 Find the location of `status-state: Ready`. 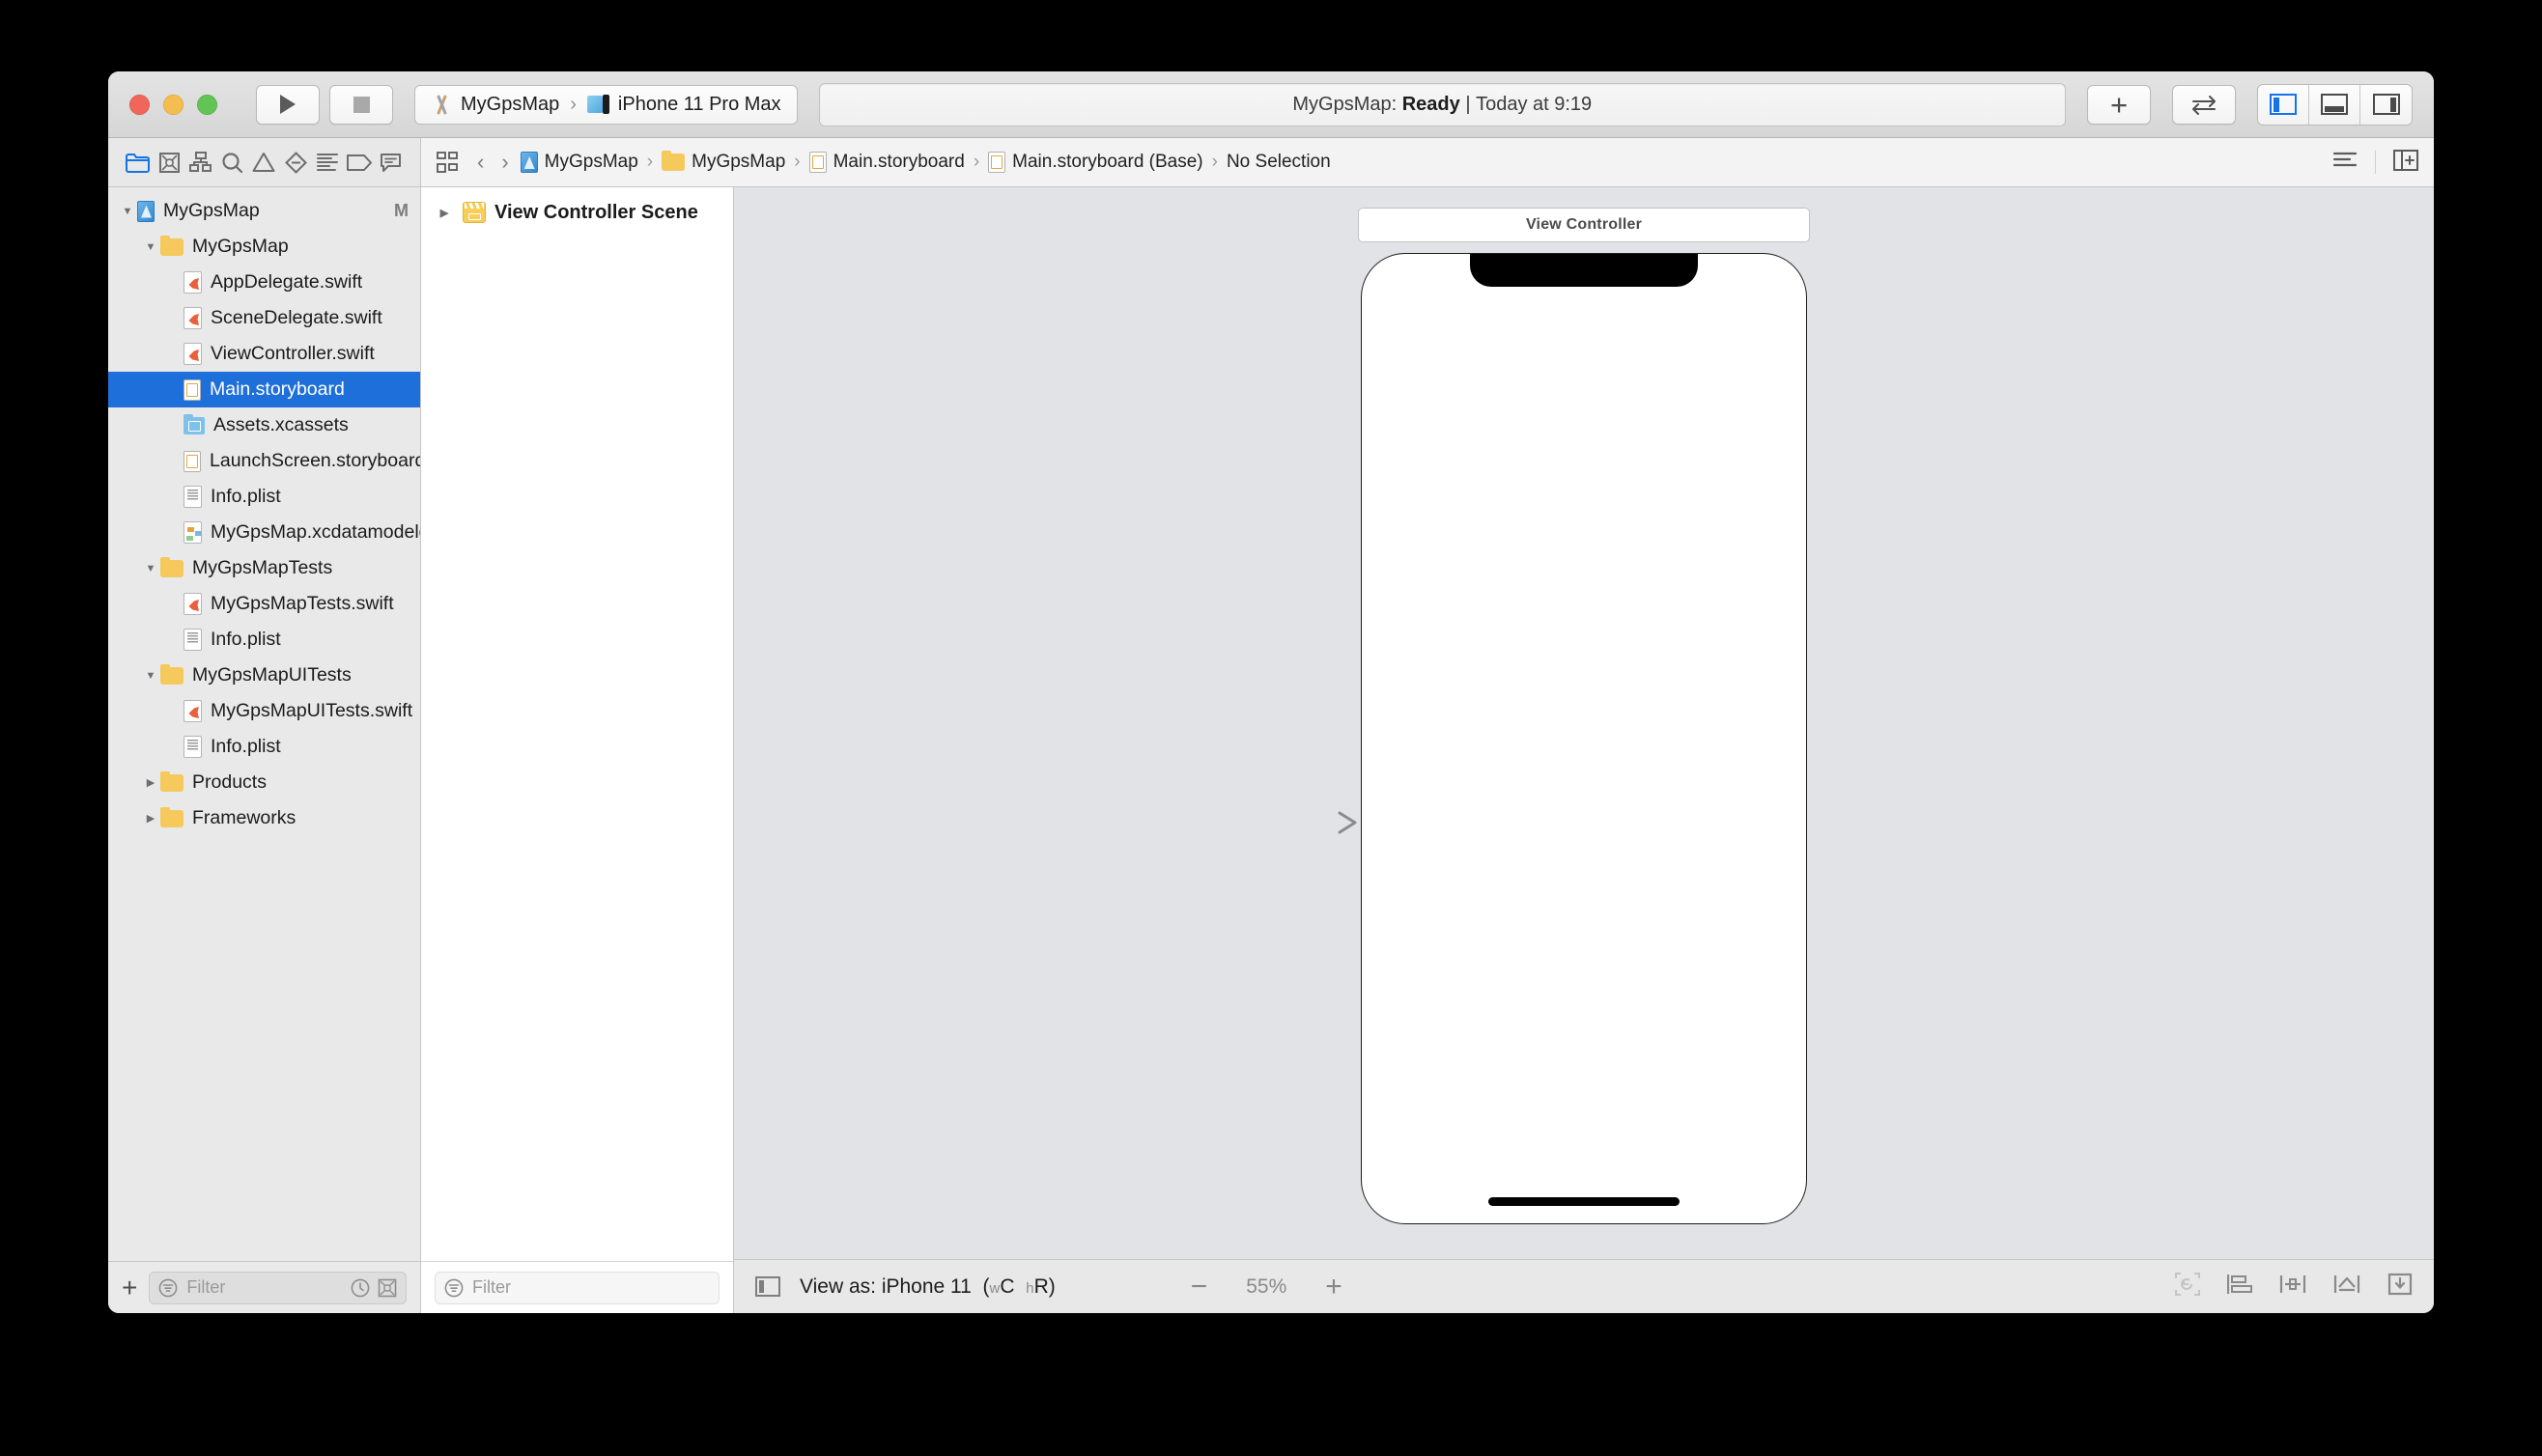

status-state: Ready is located at coordinates (1430, 104).